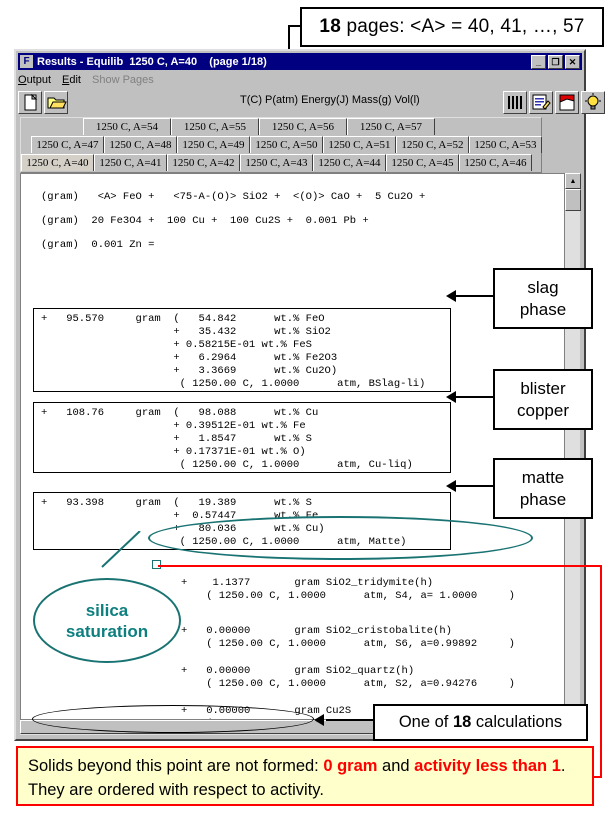 The height and width of the screenshot is (819, 609). What do you see at coordinates (541, 102) in the screenshot?
I see `notepad-edit-icon` at bounding box center [541, 102].